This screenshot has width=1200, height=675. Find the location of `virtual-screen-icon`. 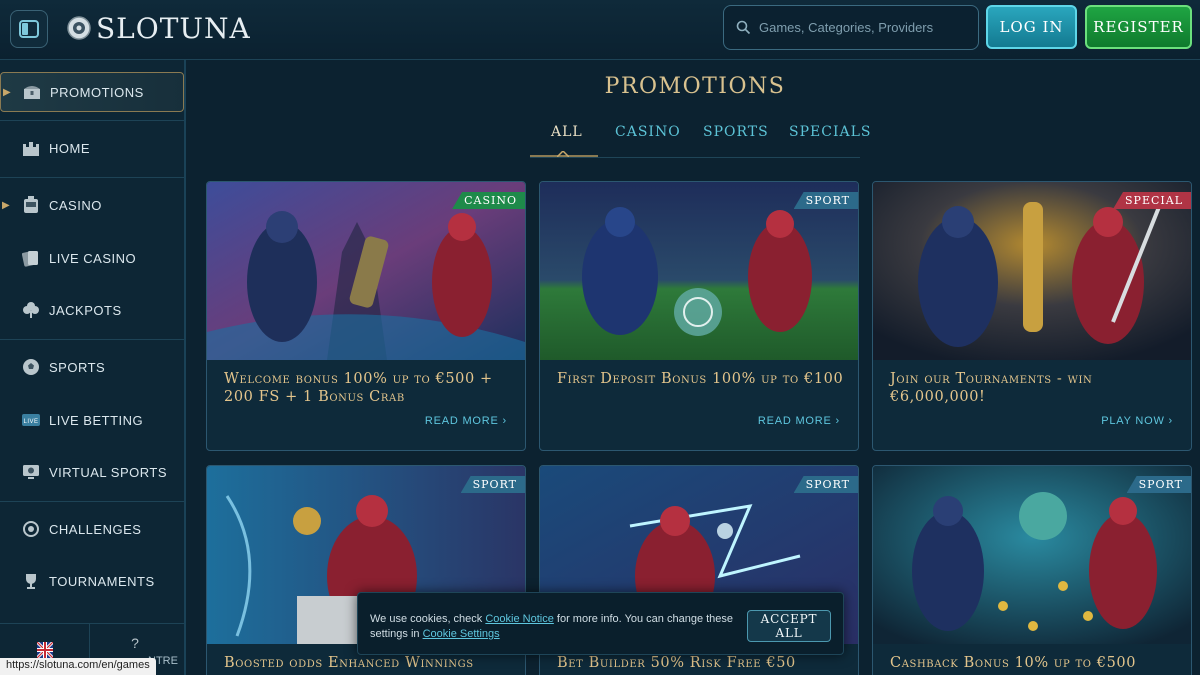

virtual-screen-icon is located at coordinates (31, 472).